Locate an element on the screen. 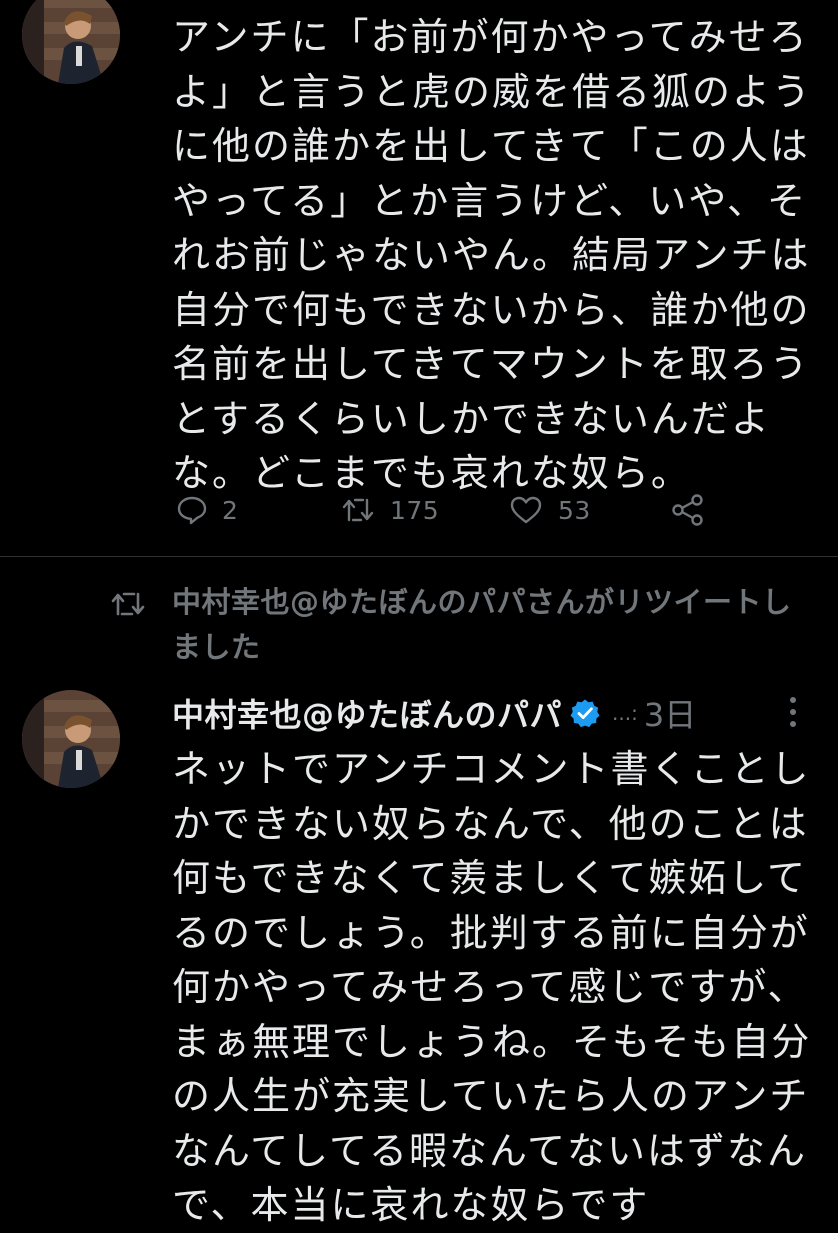 Image resolution: width=838 pixels, height=1233 pixels. reply-button: 2 is located at coordinates (207, 510).